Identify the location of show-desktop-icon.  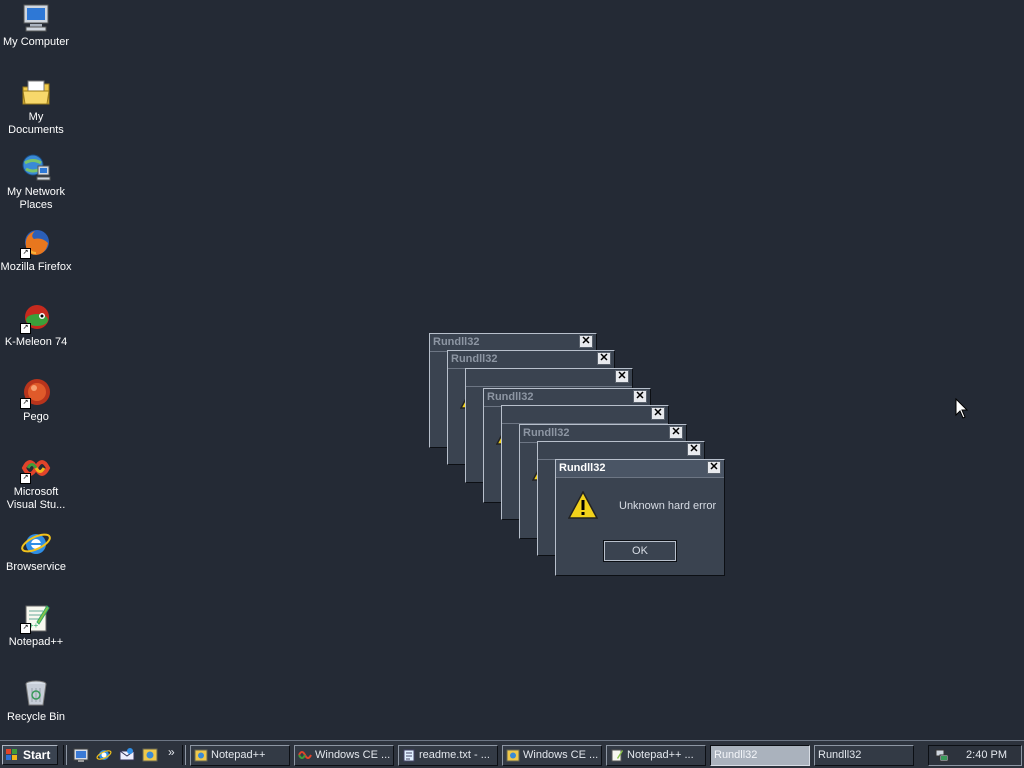
(81, 755).